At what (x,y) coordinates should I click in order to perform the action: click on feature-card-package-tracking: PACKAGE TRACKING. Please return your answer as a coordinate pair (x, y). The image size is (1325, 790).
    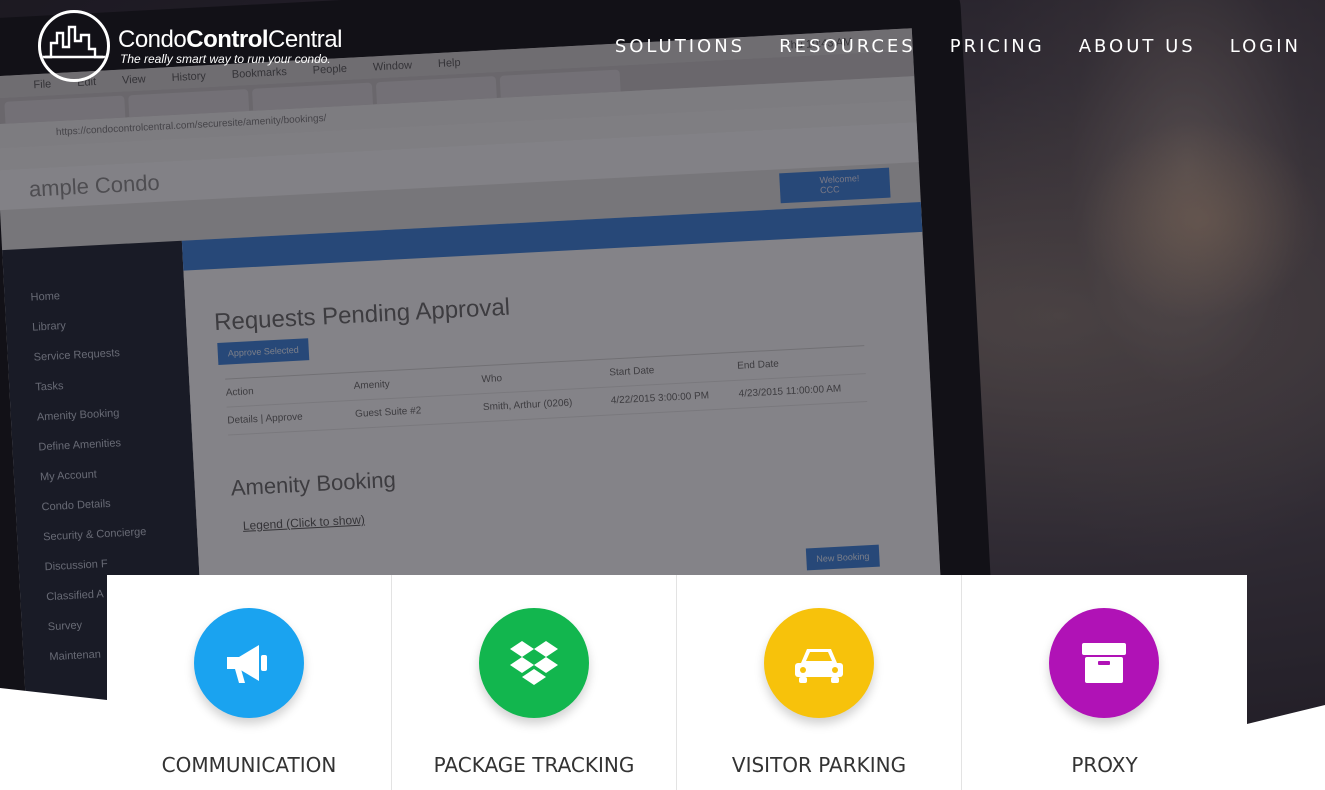
    Looking at the image, I should click on (534, 682).